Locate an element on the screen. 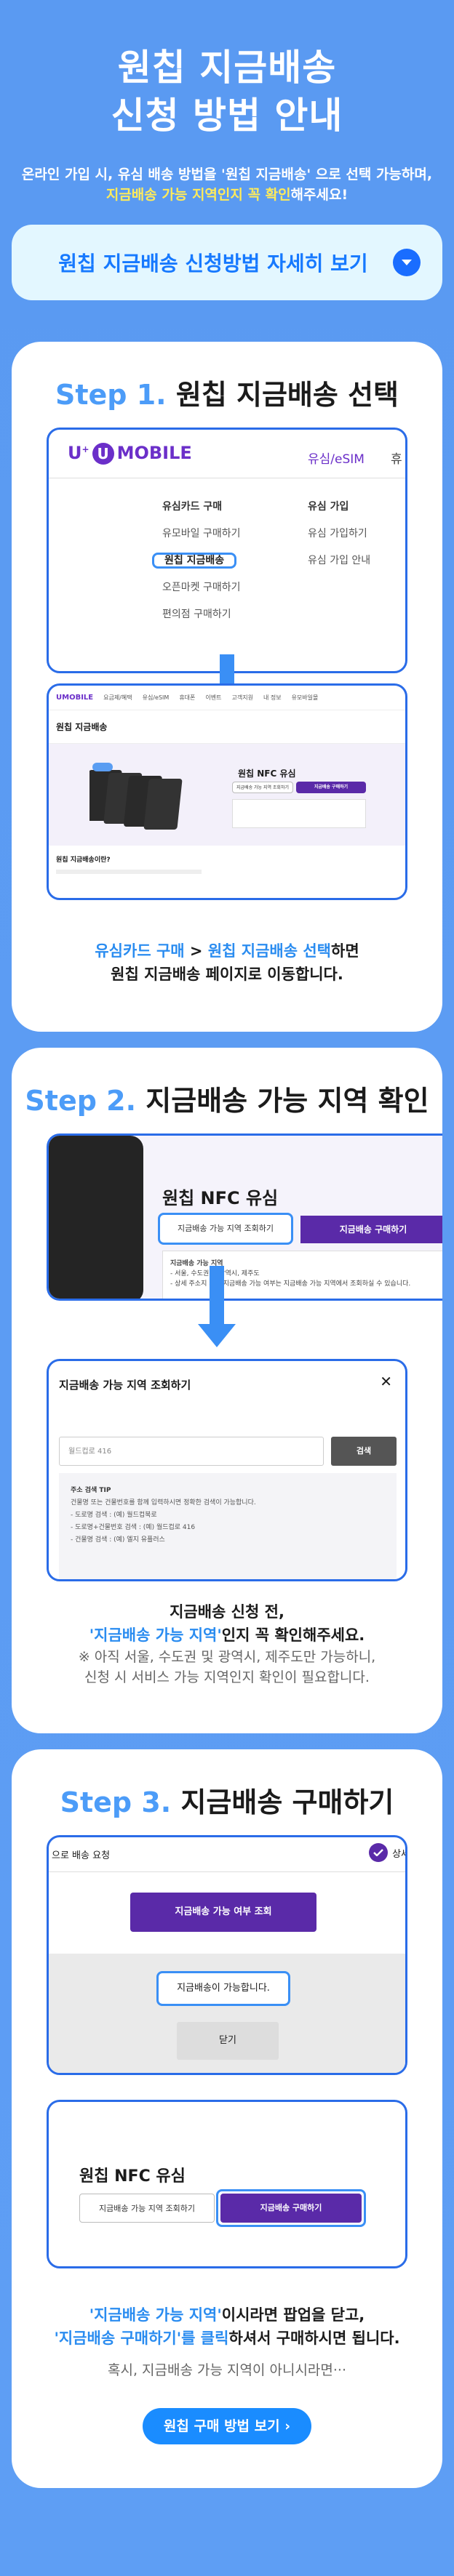 This screenshot has height=2576, width=454. mini-info-box is located at coordinates (299, 813).